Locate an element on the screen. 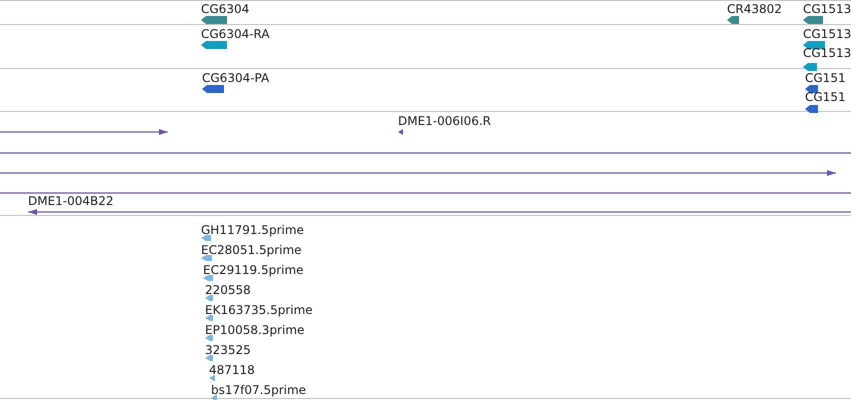 This screenshot has width=851, height=400. feature-label: 220558 is located at coordinates (228, 290).